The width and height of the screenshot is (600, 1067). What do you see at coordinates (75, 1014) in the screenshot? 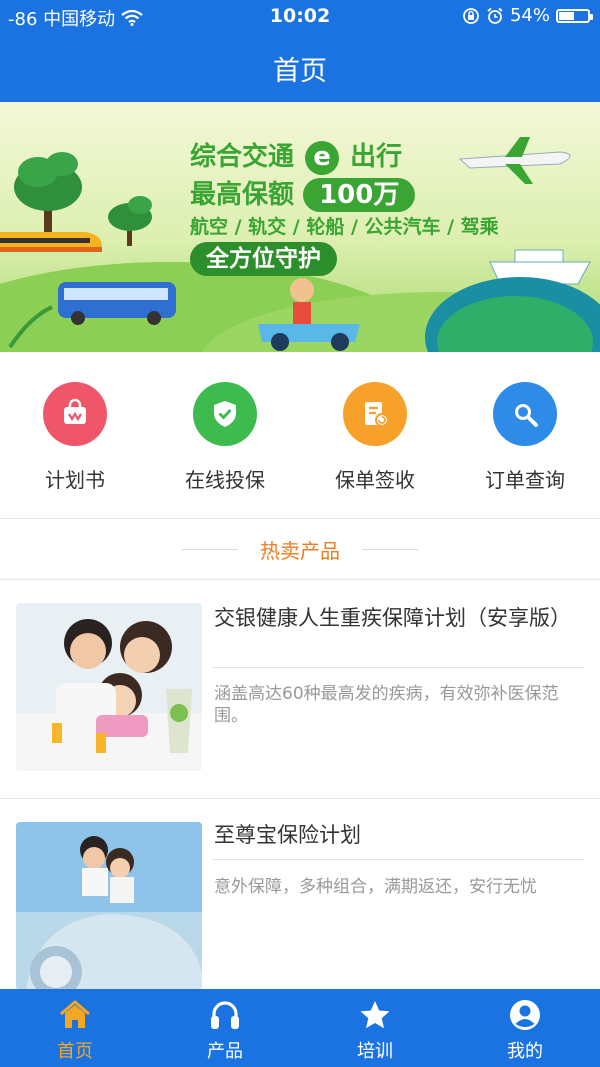
I see `home-icon` at bounding box center [75, 1014].